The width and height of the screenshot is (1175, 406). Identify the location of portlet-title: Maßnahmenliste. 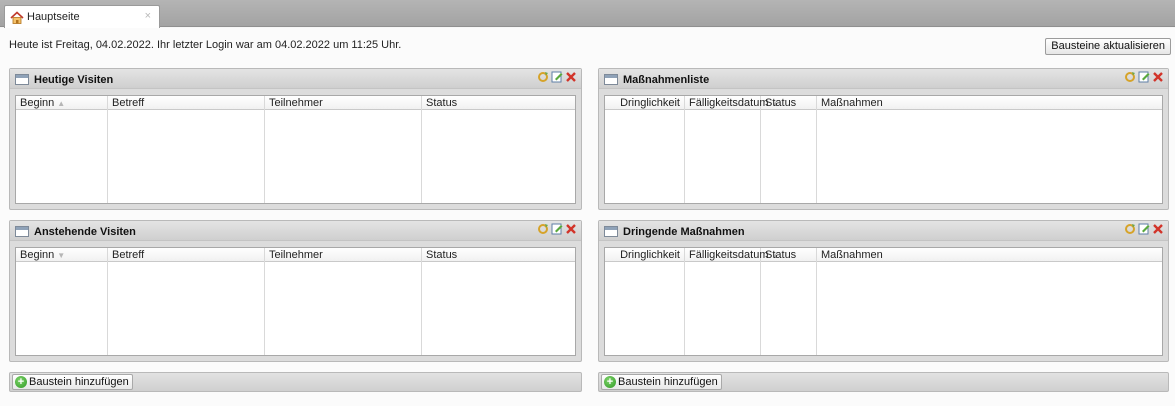
(666, 79).